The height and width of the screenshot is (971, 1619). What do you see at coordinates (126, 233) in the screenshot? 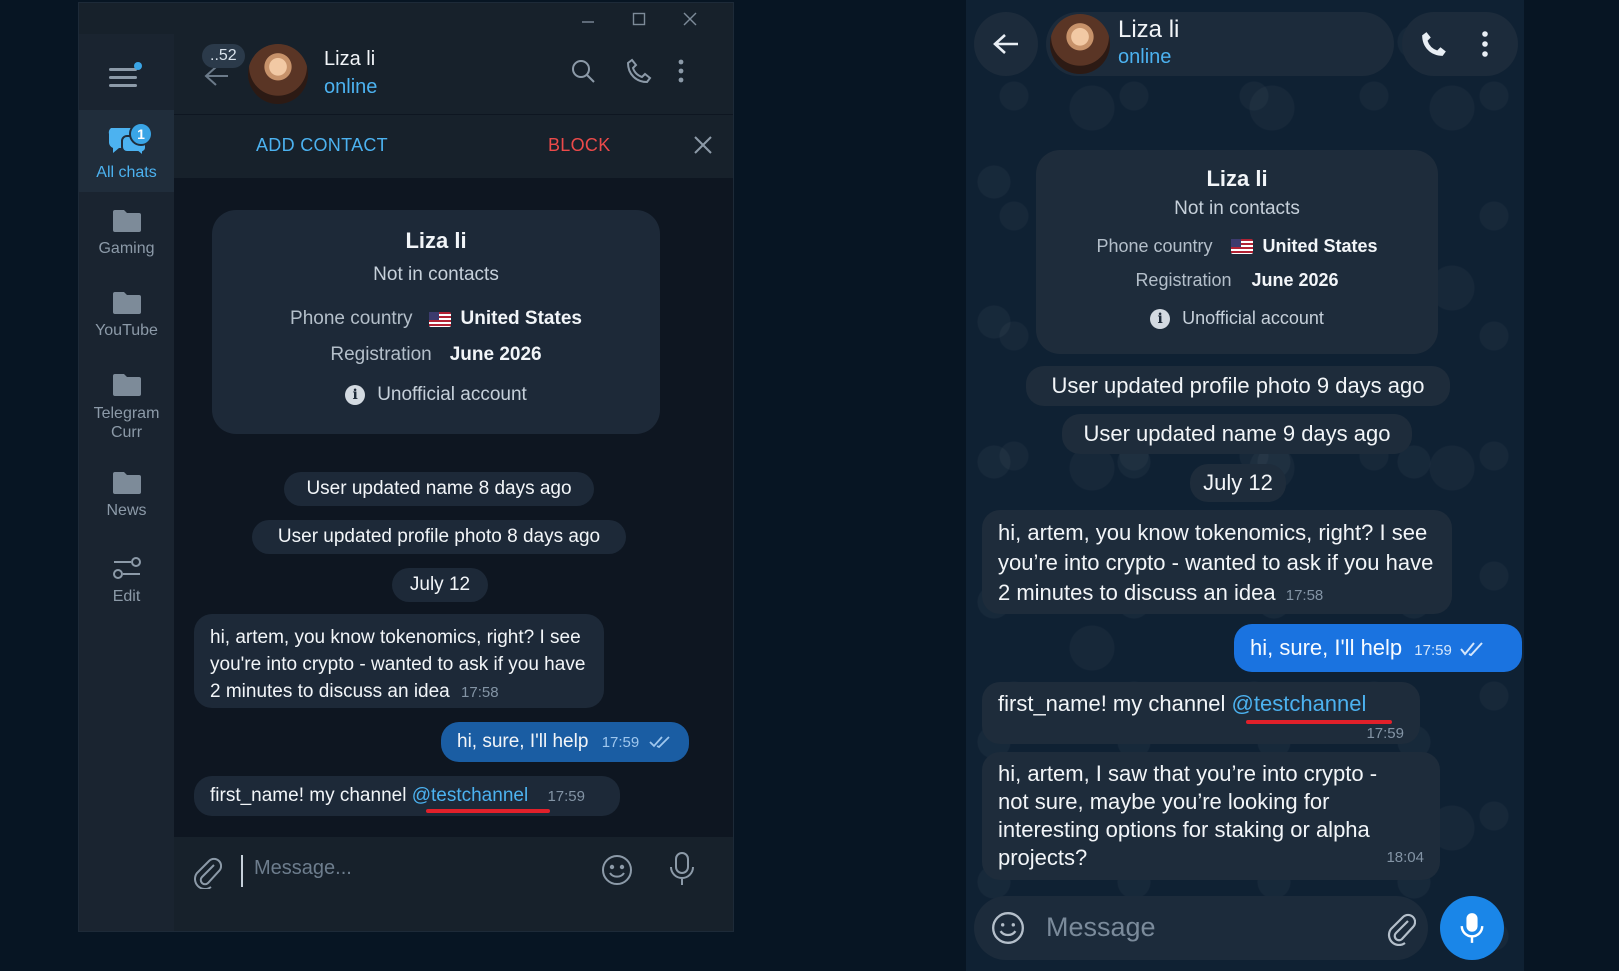
I see `folder-gaming: Gaming` at bounding box center [126, 233].